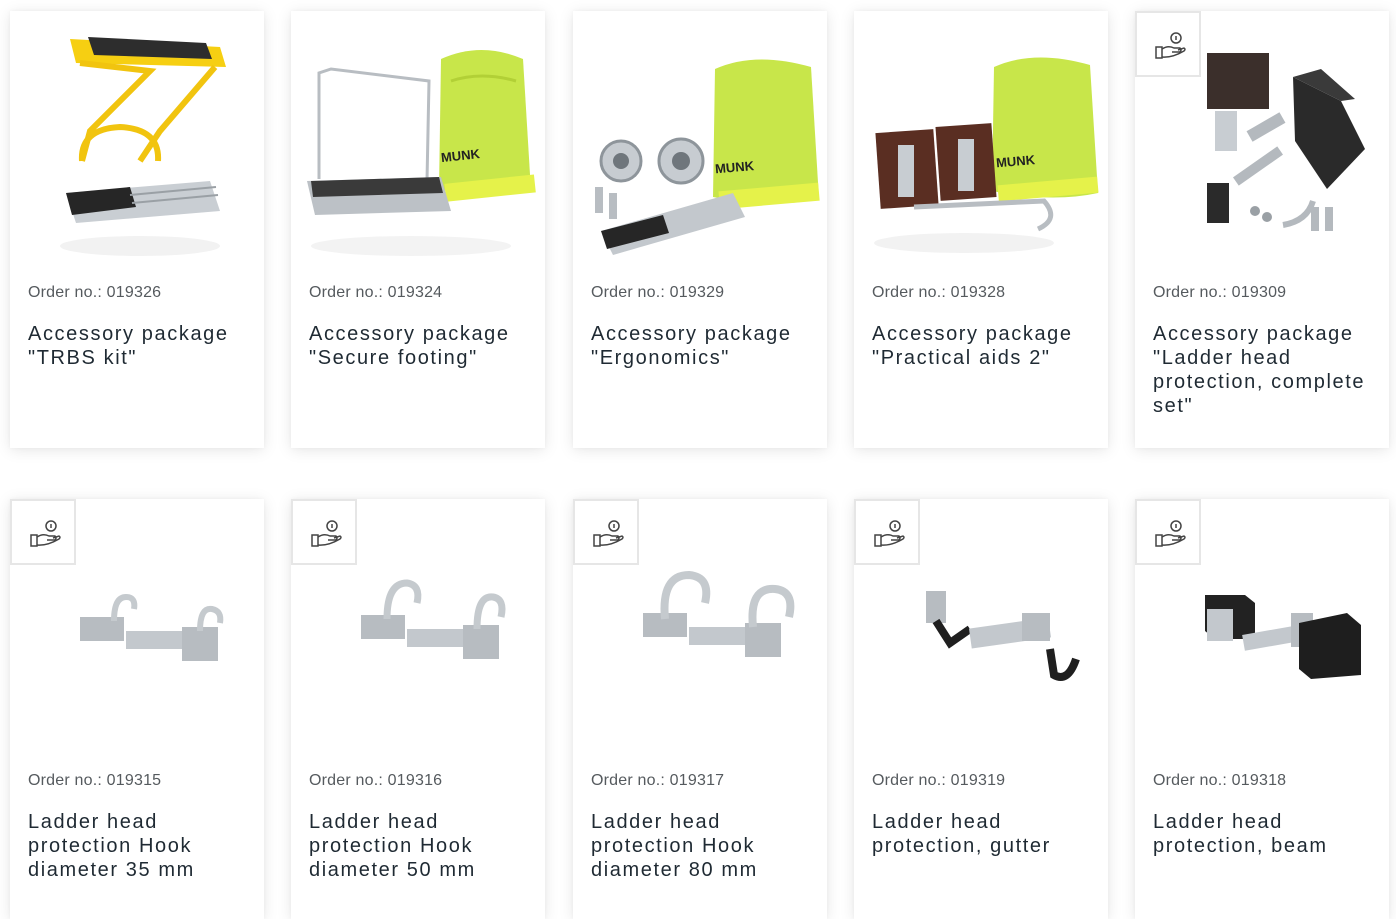 This screenshot has height=919, width=1396. What do you see at coordinates (95, 292) in the screenshot?
I see `order-number: Order no.: 019326` at bounding box center [95, 292].